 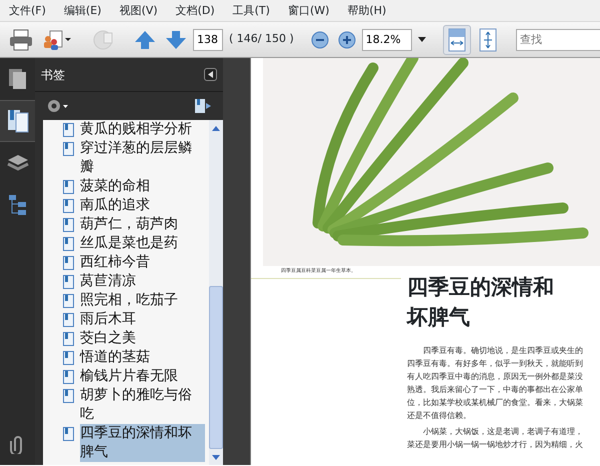 What do you see at coordinates (261, 39) in the screenshot?
I see `page-count: ( 146/ 150 )` at bounding box center [261, 39].